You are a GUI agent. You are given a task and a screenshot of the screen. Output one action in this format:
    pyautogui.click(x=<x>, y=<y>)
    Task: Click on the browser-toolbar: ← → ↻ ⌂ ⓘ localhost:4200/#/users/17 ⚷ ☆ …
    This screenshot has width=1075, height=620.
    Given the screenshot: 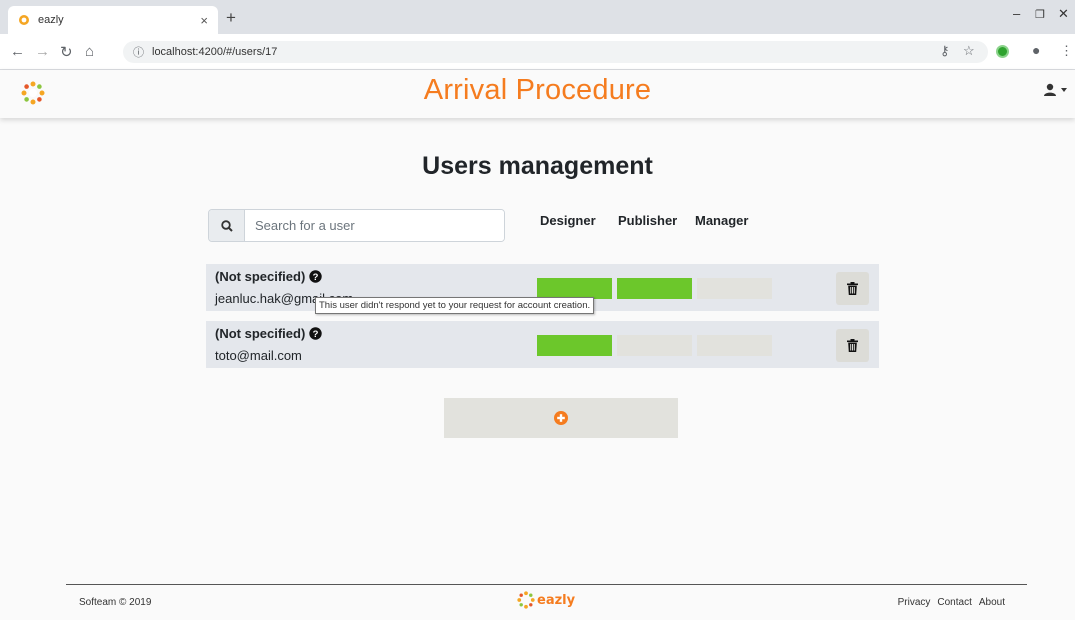 What is the action you would take?
    pyautogui.click(x=537, y=52)
    